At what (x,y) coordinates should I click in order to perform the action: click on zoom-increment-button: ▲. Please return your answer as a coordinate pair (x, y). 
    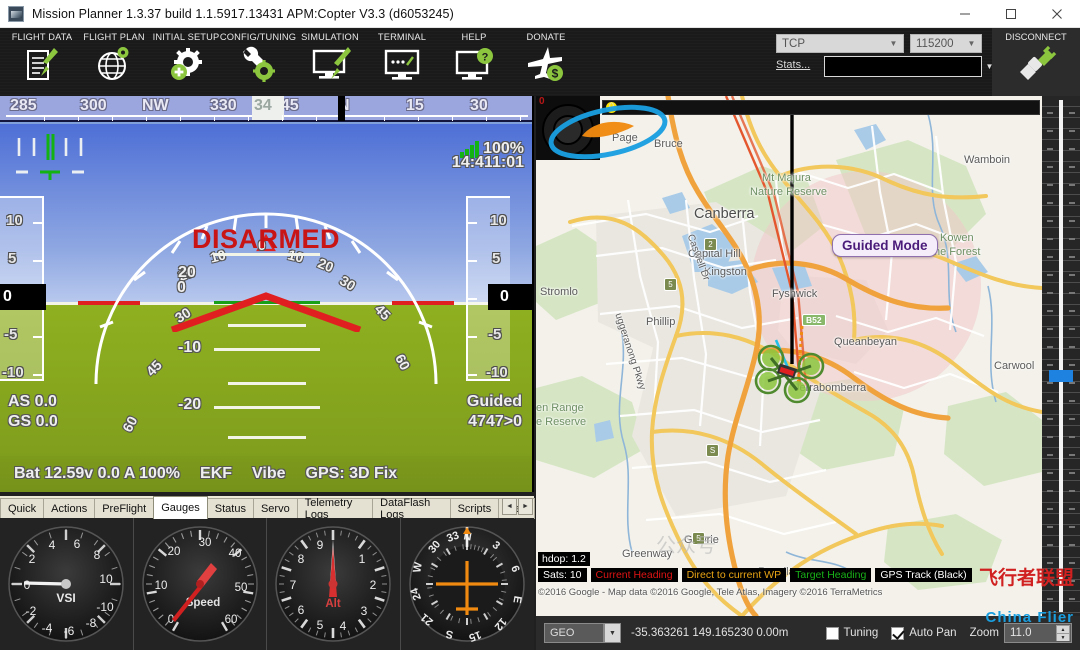
    Looking at the image, I should click on (1063, 629).